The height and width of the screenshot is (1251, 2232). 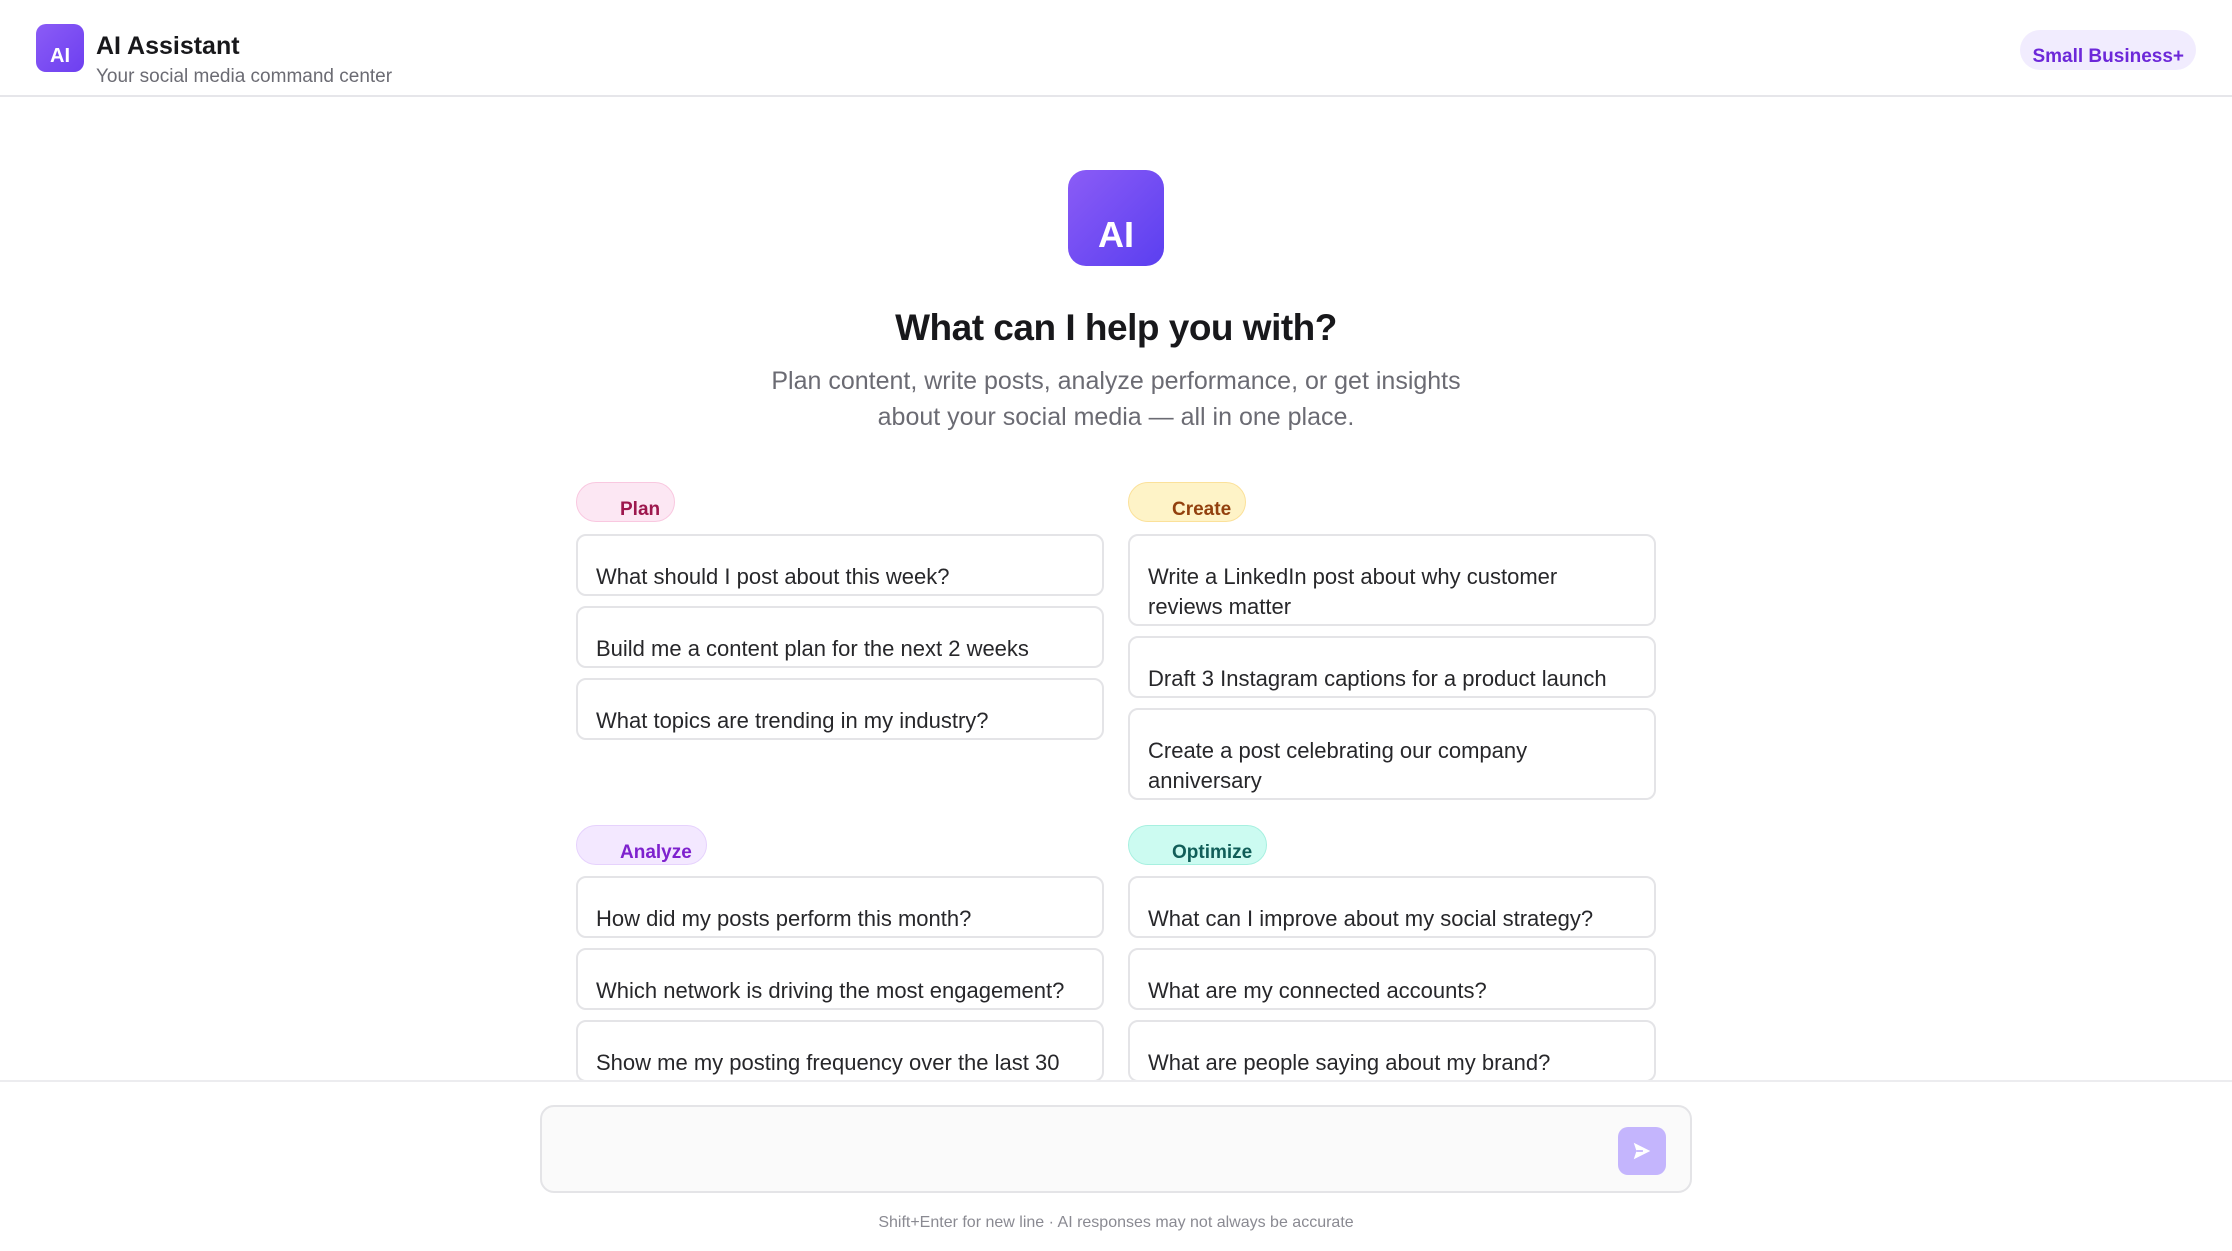 What do you see at coordinates (1202, 509) in the screenshot?
I see `category-label-create: Create` at bounding box center [1202, 509].